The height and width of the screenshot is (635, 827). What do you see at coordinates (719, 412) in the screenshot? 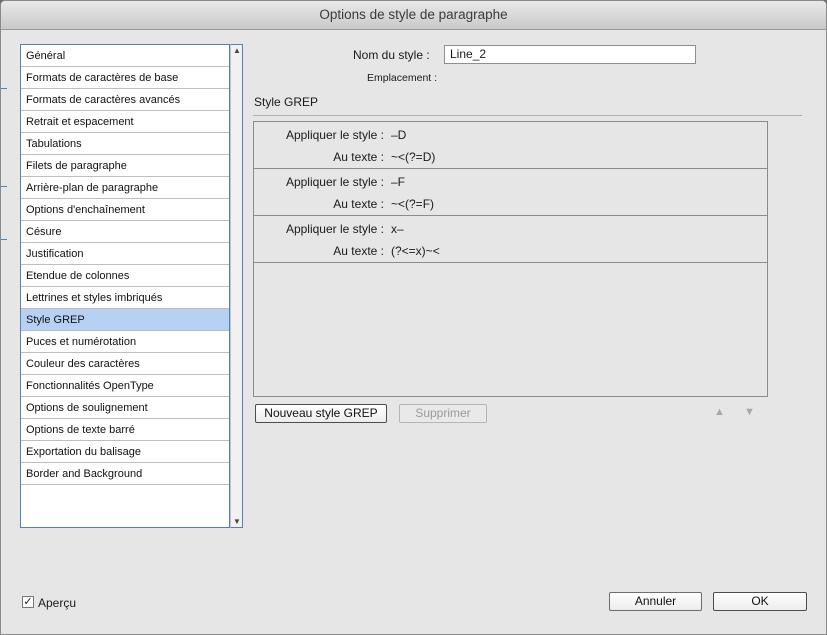
I see `move-up-icon: ▲` at bounding box center [719, 412].